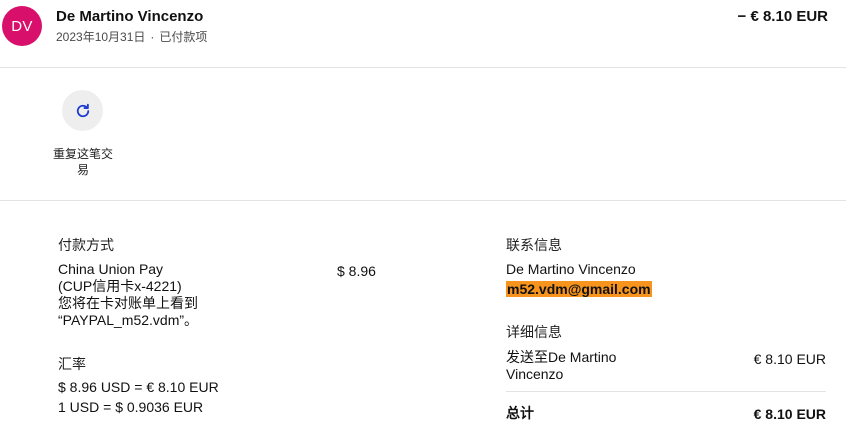 This screenshot has height=430, width=846. I want to click on exchange-conversion: $ 8.96 USD = € 8.10 EUR, so click(138, 387).